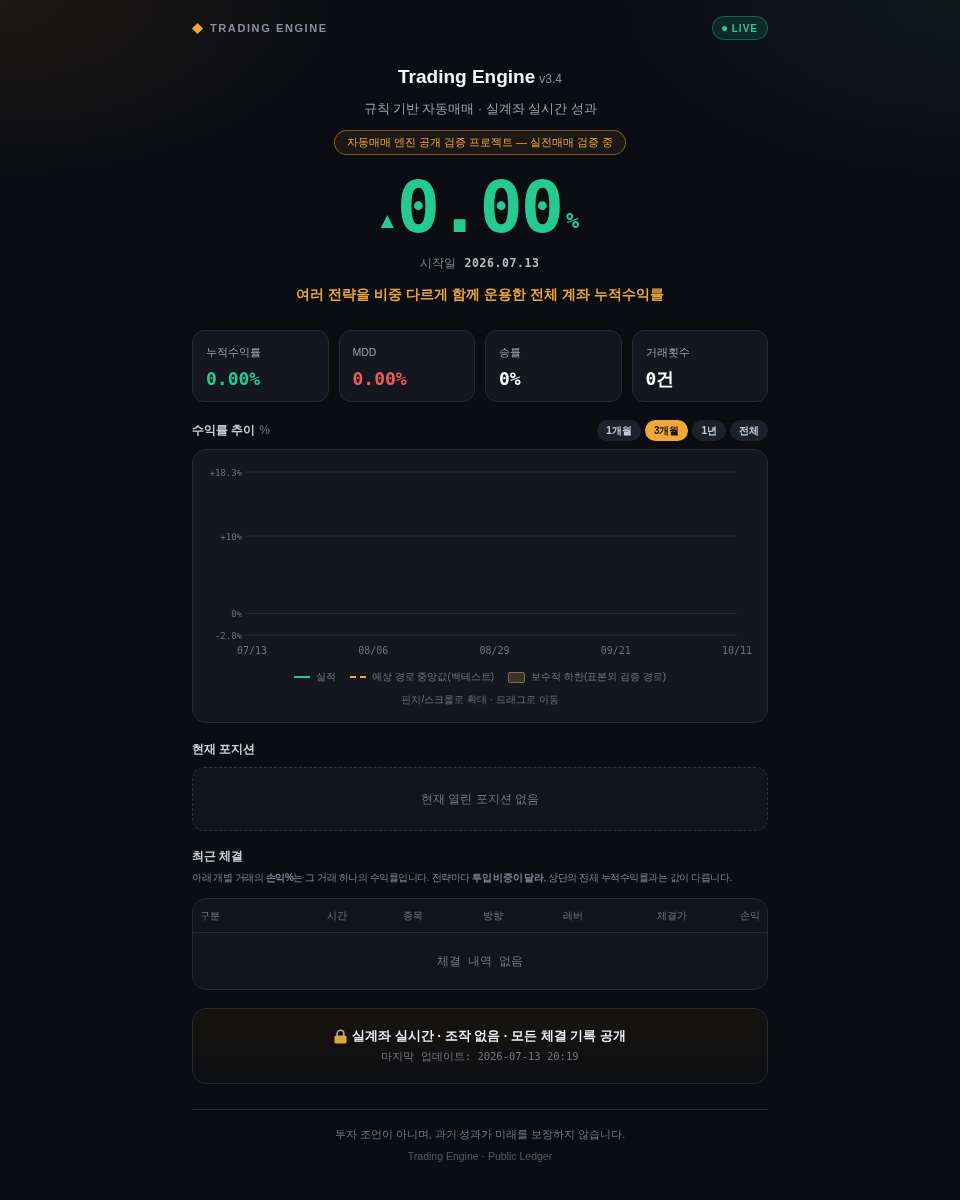  Describe the element at coordinates (724, 28) in the screenshot. I see `status-dot-icon` at that location.